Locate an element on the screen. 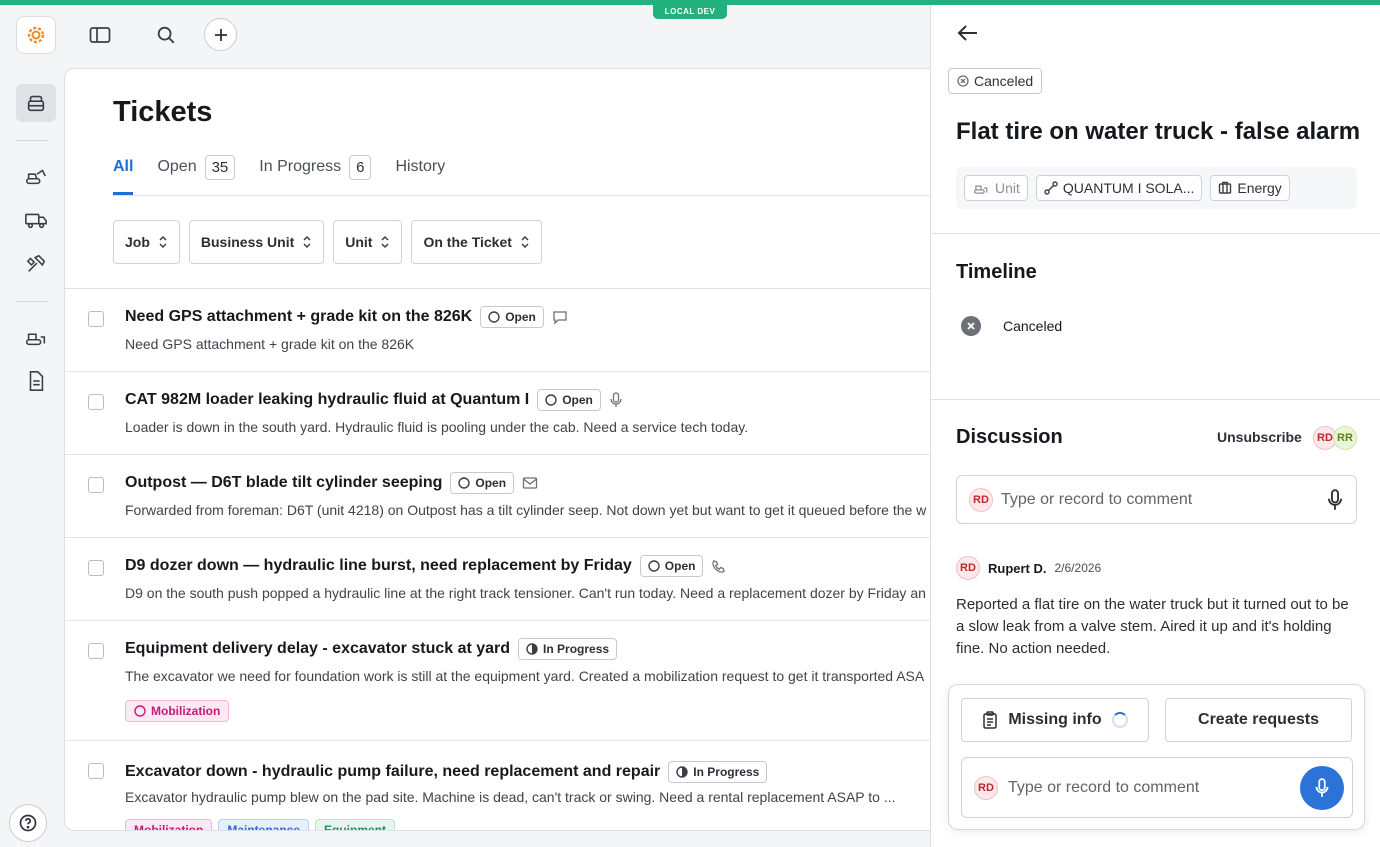 The image size is (1380, 847). clipboard-icon is located at coordinates (990, 720).